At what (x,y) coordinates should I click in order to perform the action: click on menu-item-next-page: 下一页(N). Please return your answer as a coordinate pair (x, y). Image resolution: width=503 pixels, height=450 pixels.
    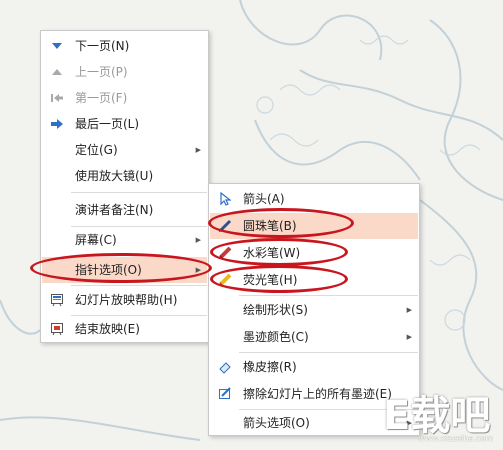
    Looking at the image, I should click on (124, 46).